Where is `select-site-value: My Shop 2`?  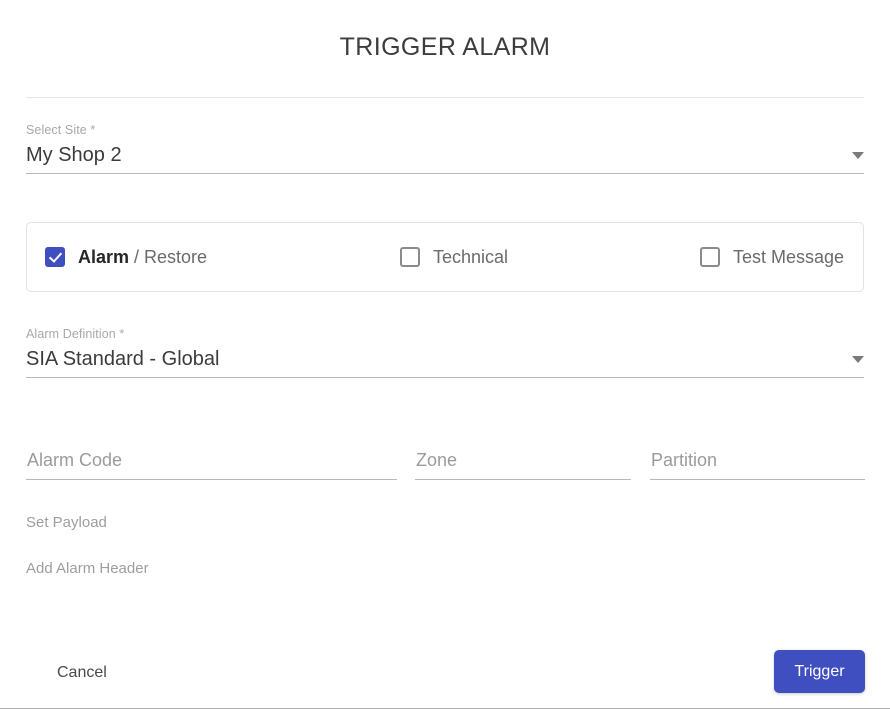 select-site-value: My Shop 2 is located at coordinates (74, 155).